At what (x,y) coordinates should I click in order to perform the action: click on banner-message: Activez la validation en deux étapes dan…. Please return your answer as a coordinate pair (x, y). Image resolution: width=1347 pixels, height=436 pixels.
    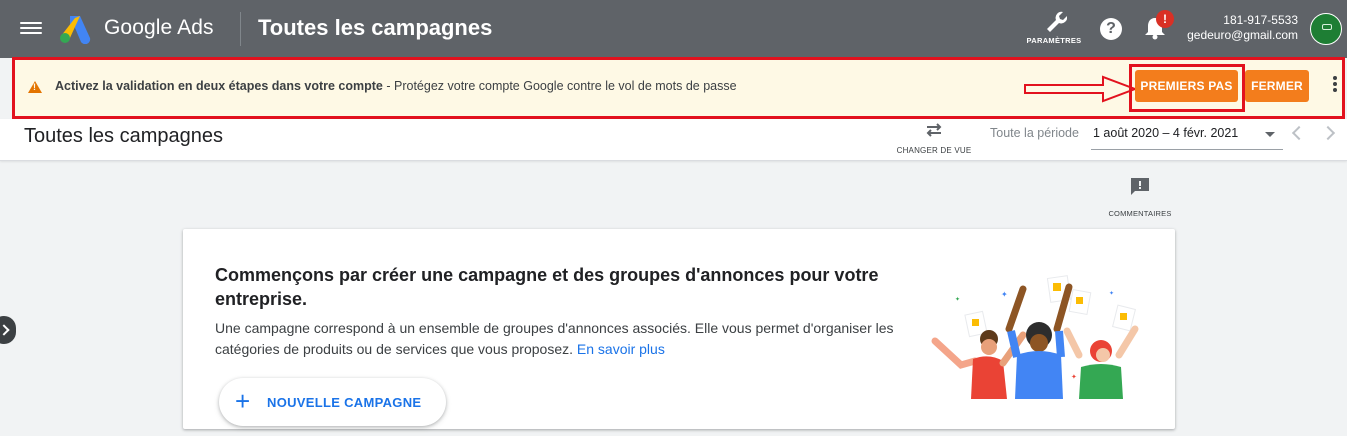
    Looking at the image, I should click on (396, 86).